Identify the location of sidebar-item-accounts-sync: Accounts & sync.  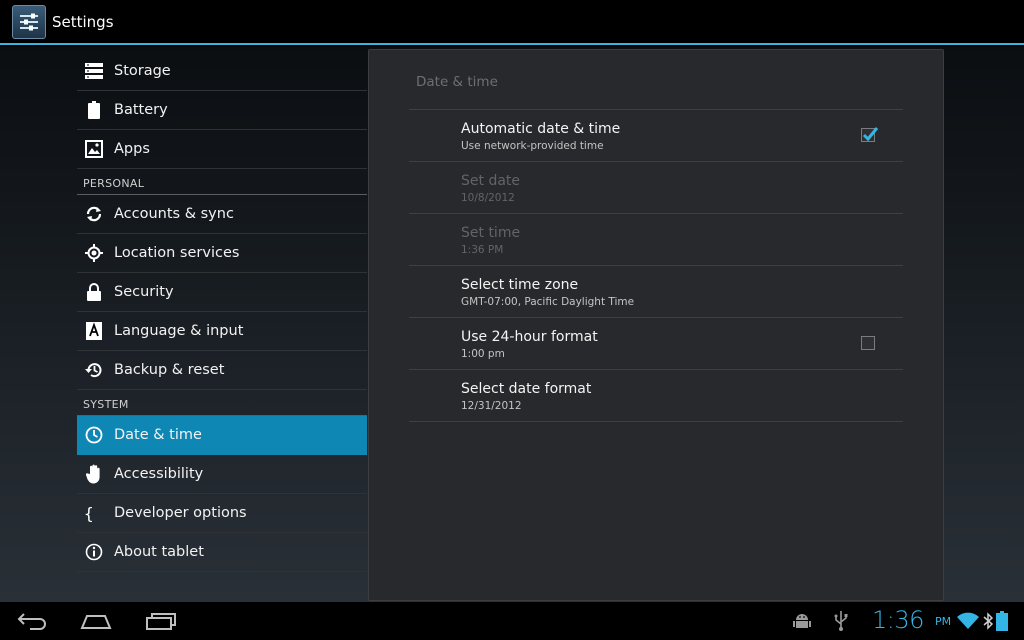
(222, 214).